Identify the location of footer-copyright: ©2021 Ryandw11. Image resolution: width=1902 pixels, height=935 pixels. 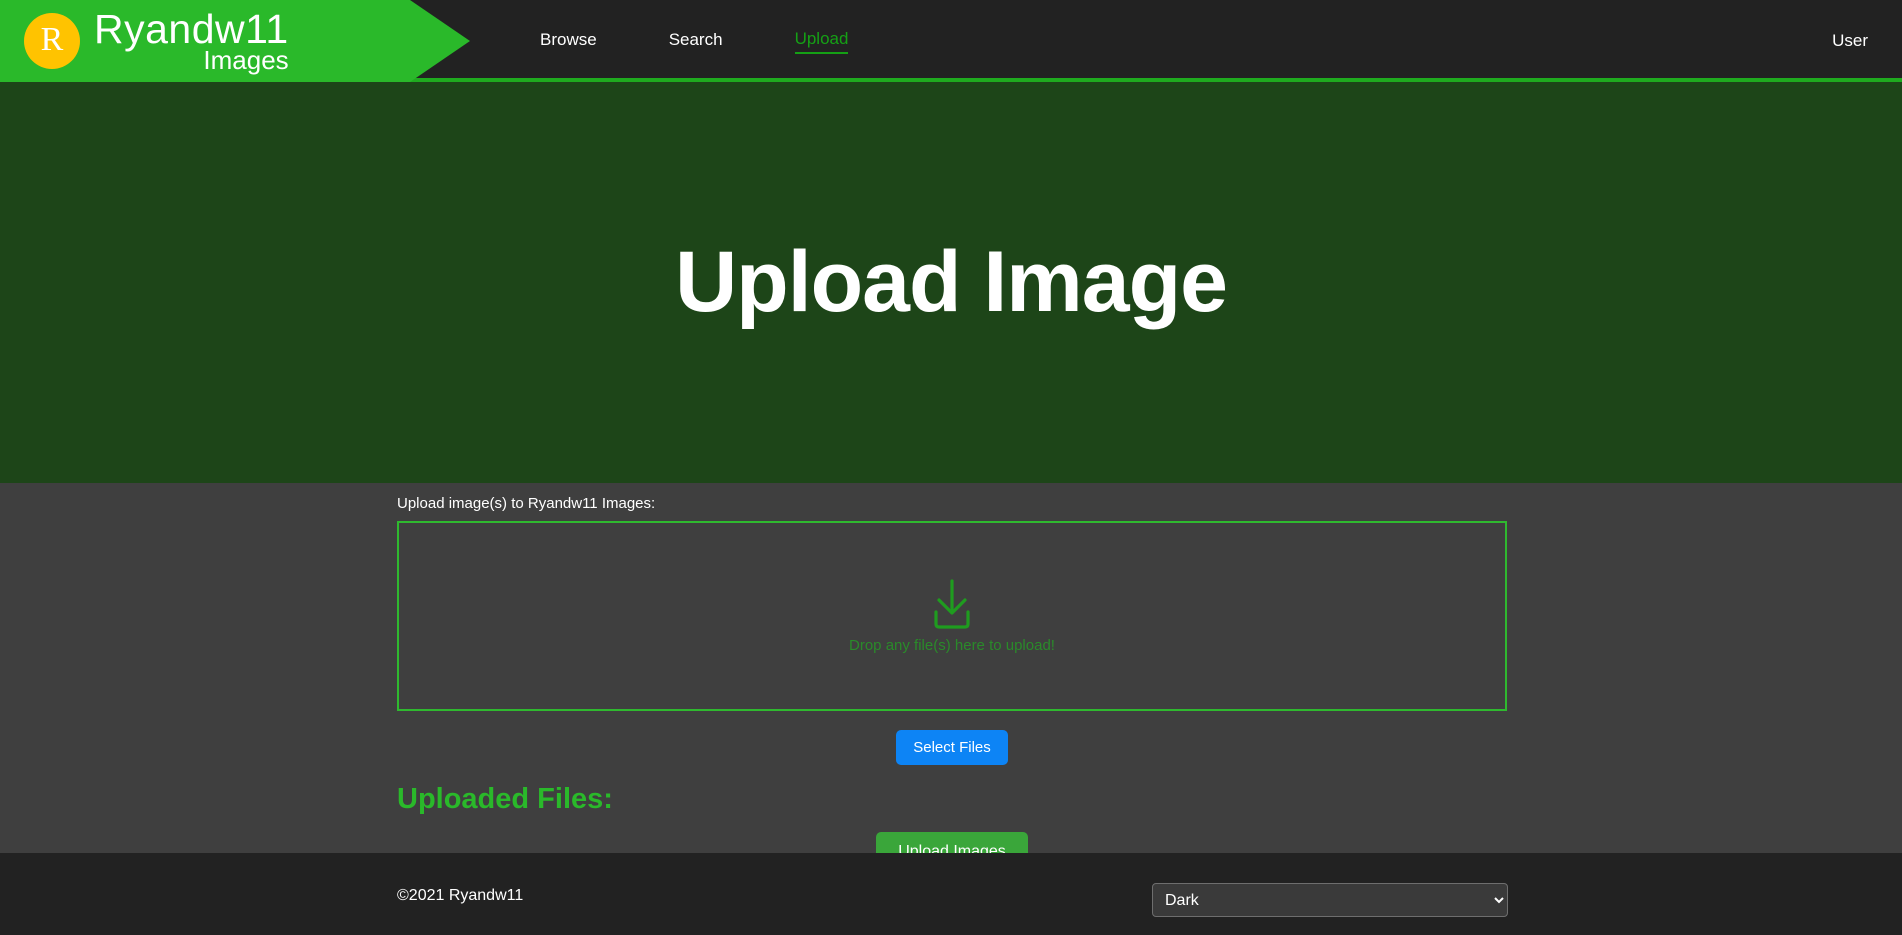
(460, 895).